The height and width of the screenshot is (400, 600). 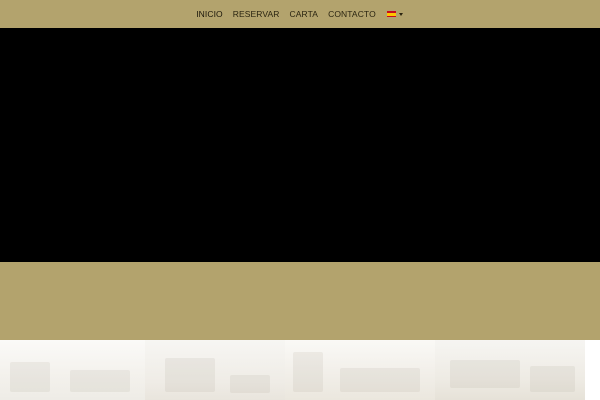 I want to click on nav-item-reservar: RESERVAR, so click(x=256, y=14).